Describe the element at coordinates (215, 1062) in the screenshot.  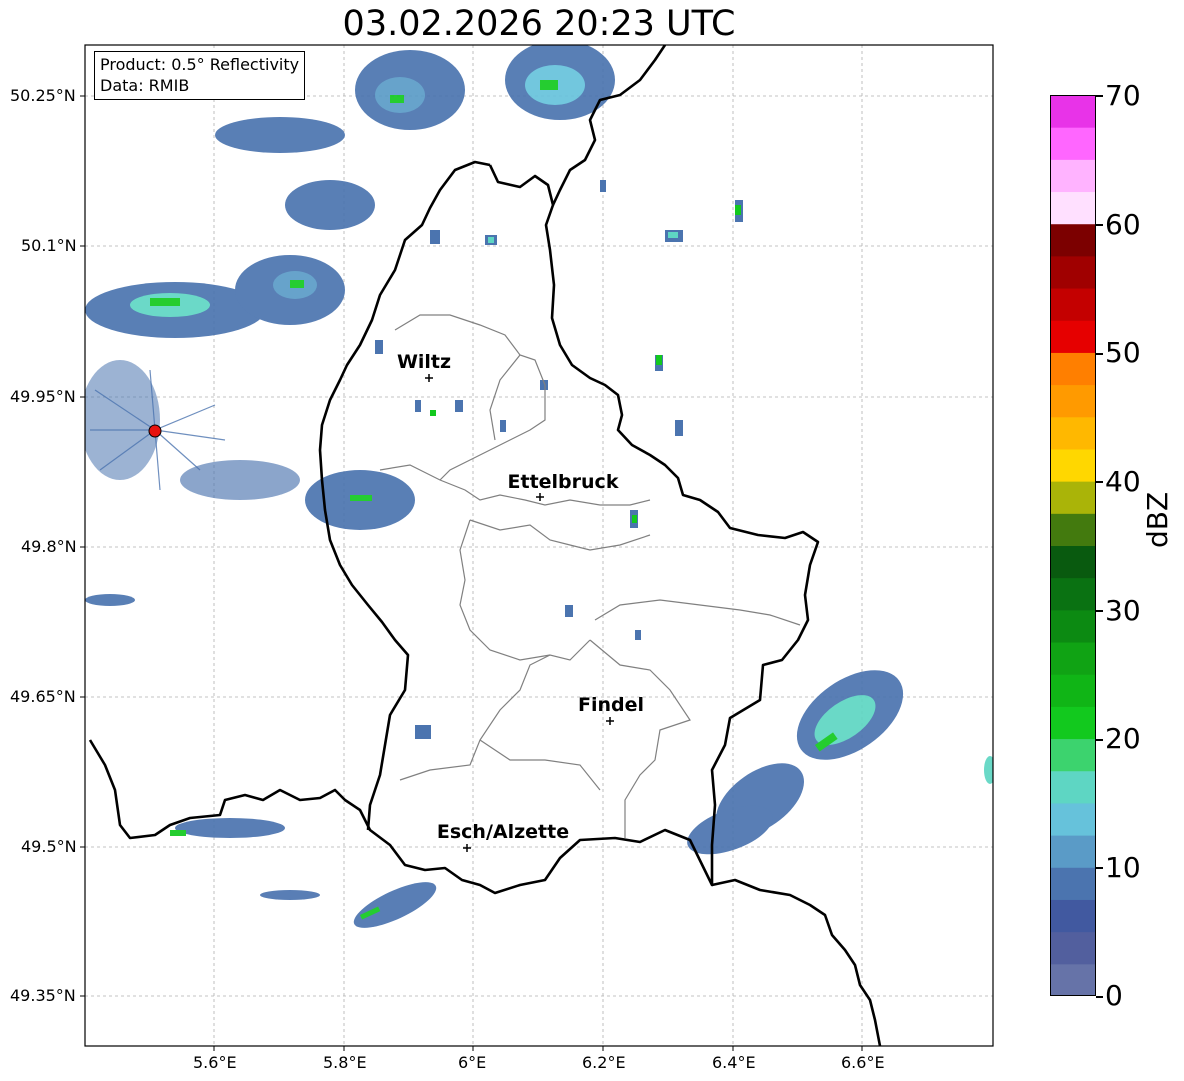
I see `lon-label: 5.6°E` at that location.